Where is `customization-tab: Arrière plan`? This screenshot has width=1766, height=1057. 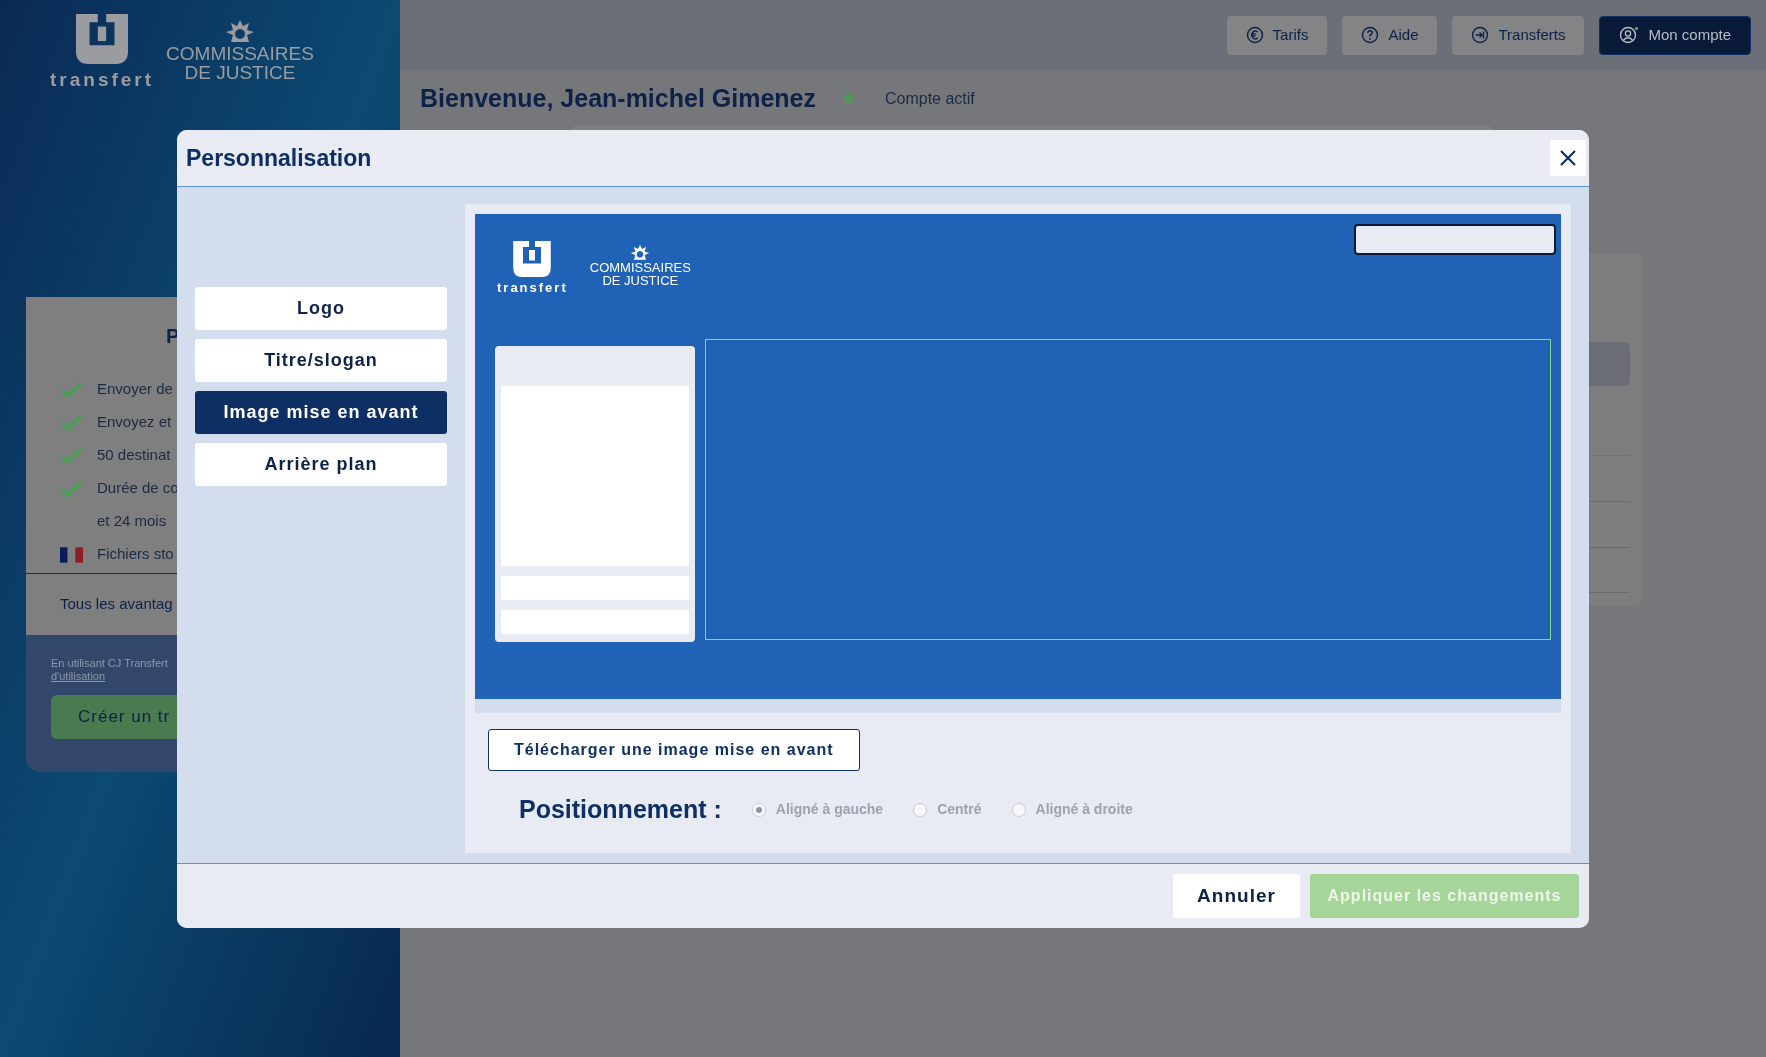
customization-tab: Arrière plan is located at coordinates (321, 464).